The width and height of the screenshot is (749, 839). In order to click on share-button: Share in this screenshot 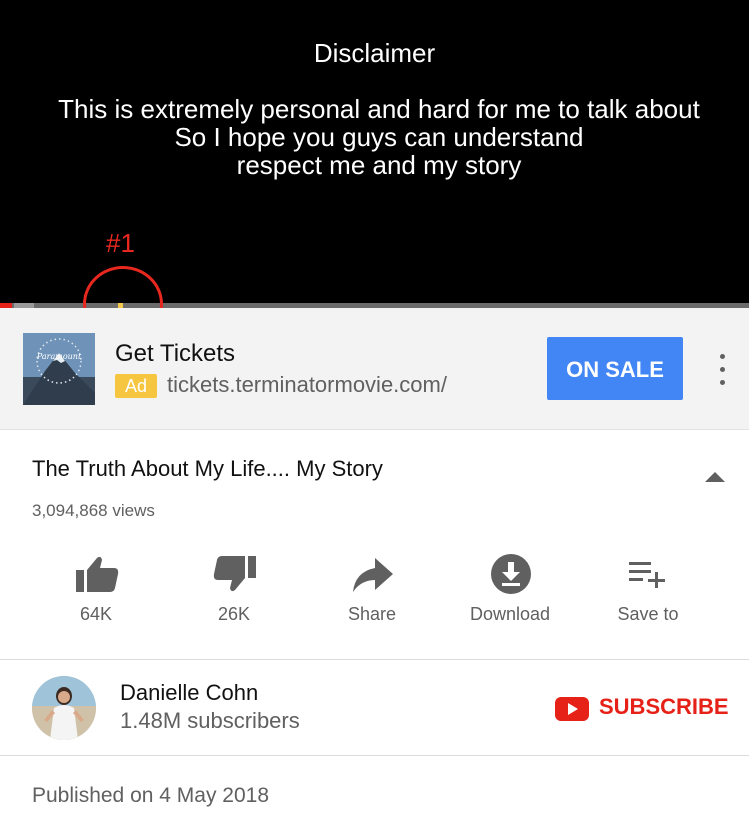, I will do `click(372, 590)`.